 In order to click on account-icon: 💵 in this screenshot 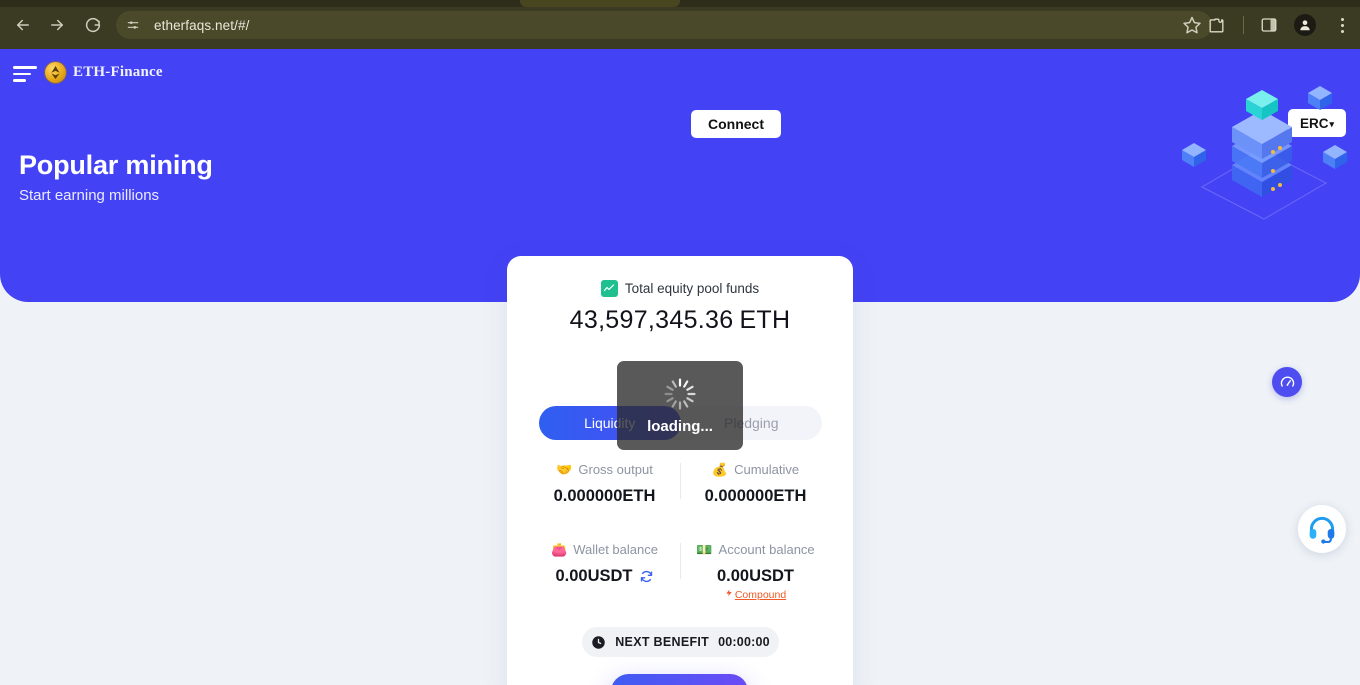, I will do `click(704, 549)`.